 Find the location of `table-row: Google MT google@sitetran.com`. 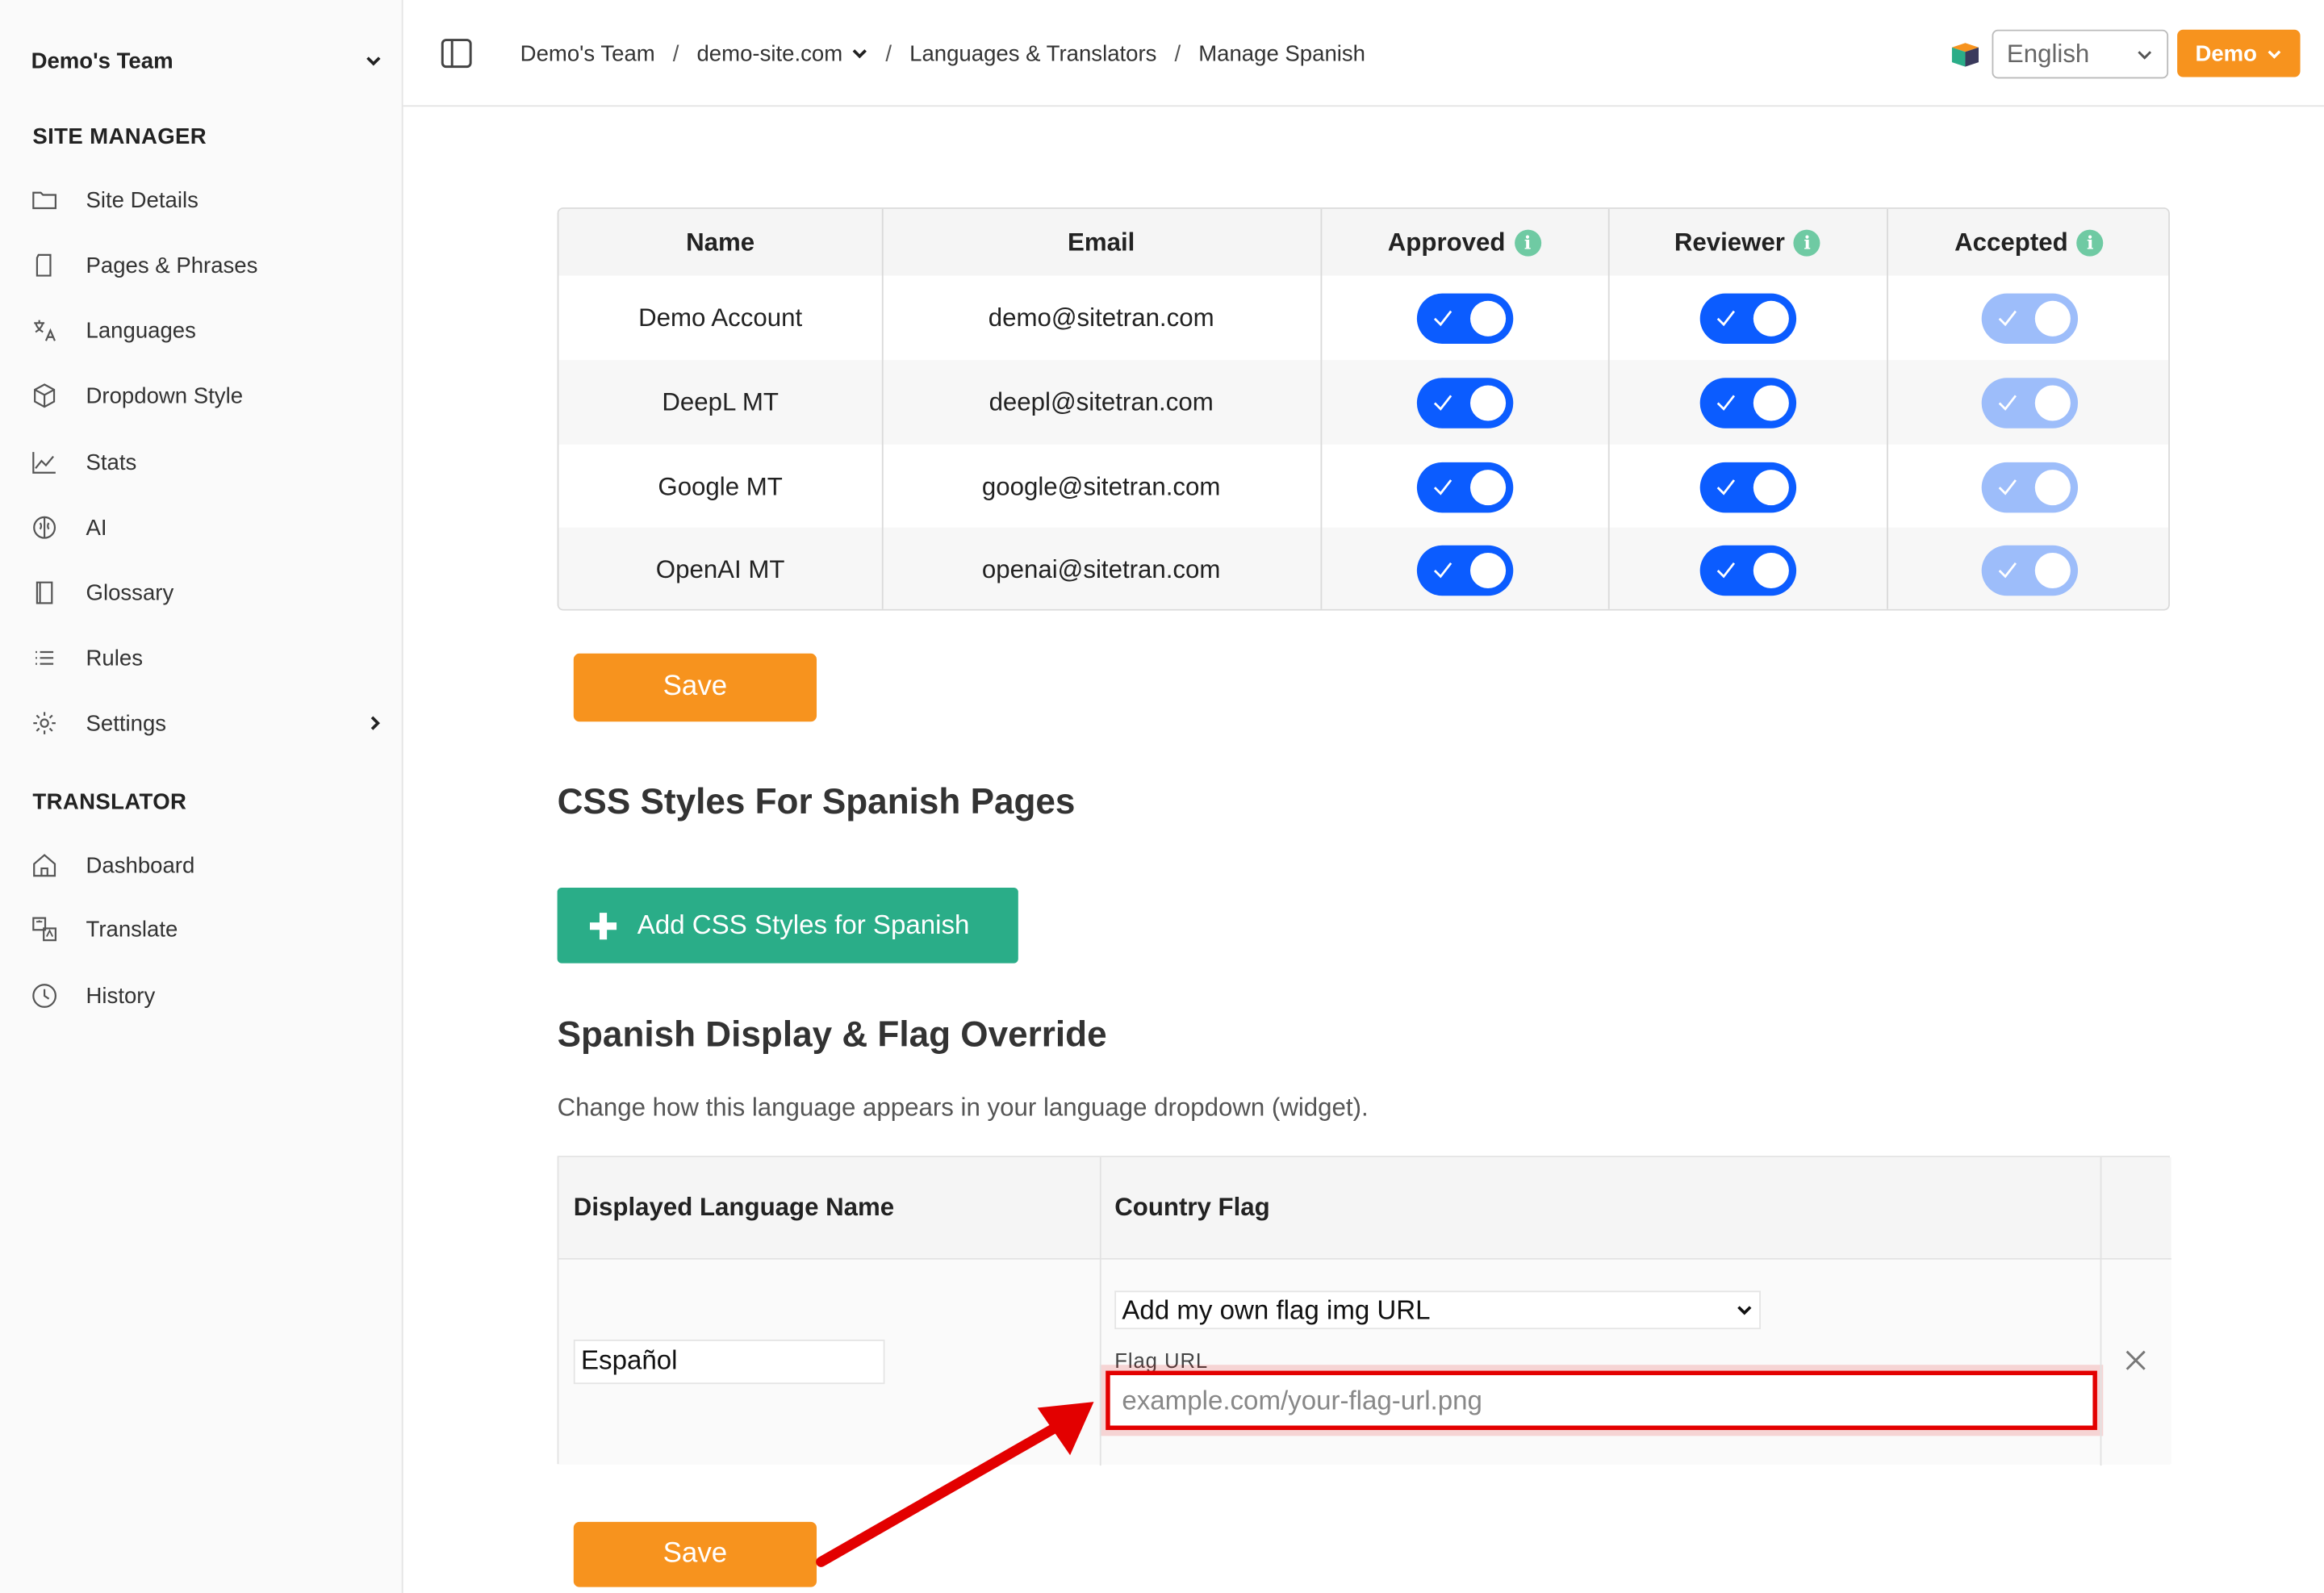

table-row: Google MT google@sitetran.com is located at coordinates (1364, 487).